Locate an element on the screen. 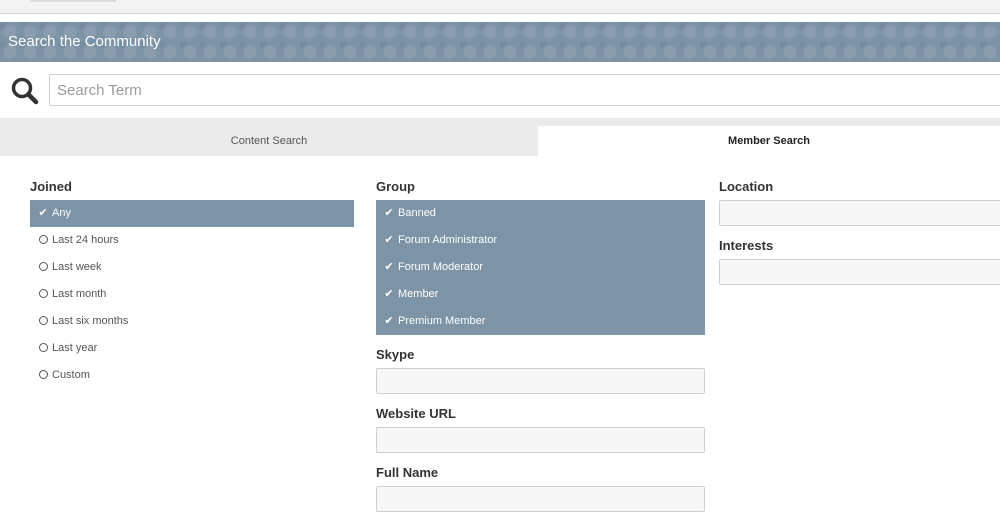 The image size is (1000, 528). option-label: Any is located at coordinates (61, 213).